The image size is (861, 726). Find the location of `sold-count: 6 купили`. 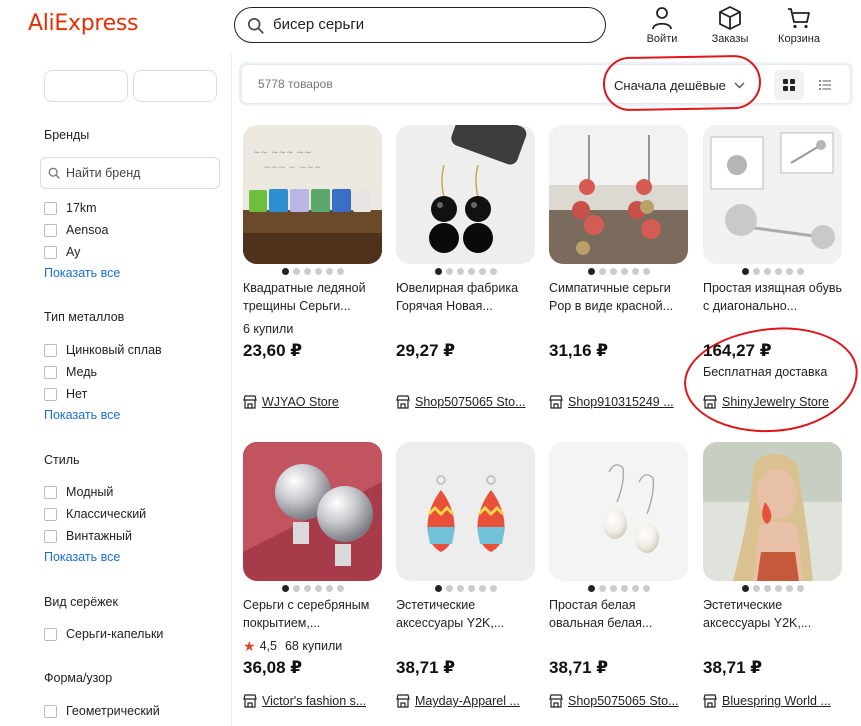

sold-count: 6 купили is located at coordinates (313, 329).